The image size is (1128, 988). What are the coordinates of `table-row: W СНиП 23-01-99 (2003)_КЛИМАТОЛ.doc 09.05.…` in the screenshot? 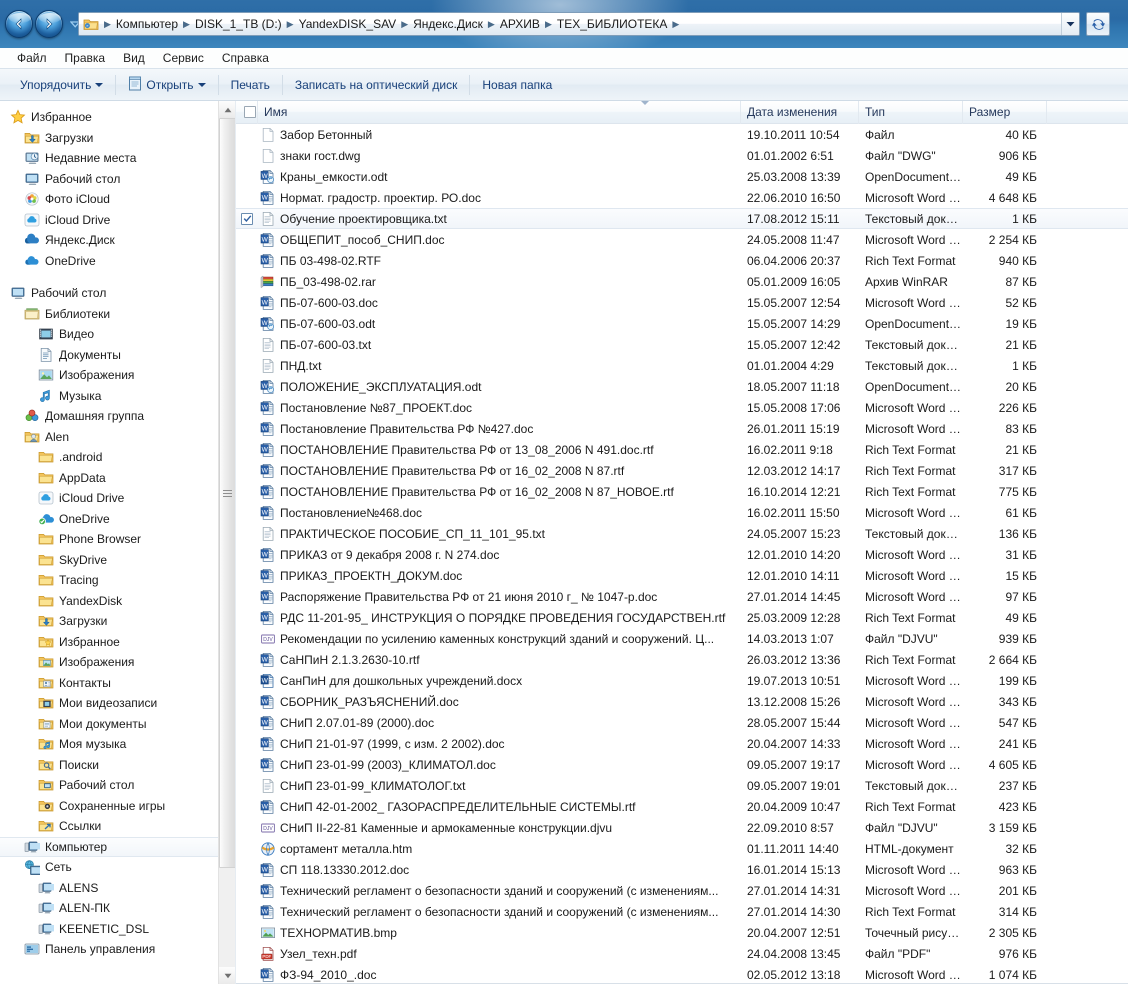 It's located at (682, 764).